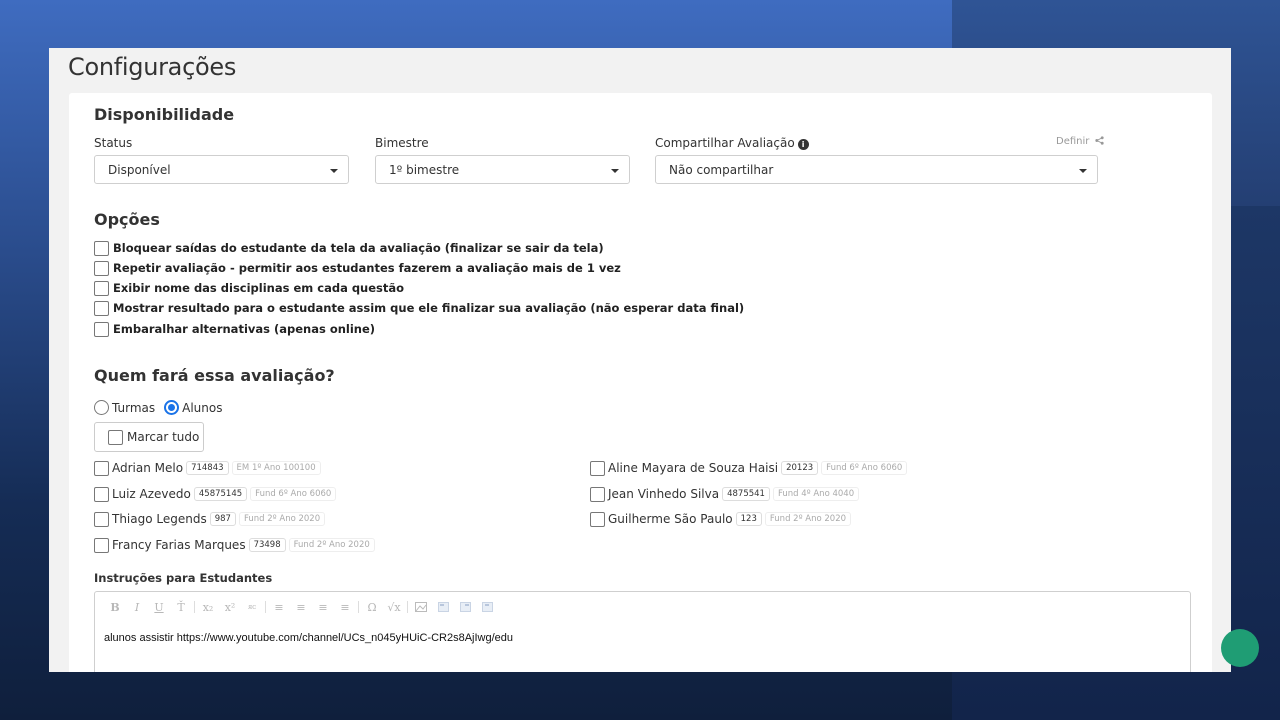 This screenshot has width=1280, height=720. I want to click on chat-button, so click(1240, 648).